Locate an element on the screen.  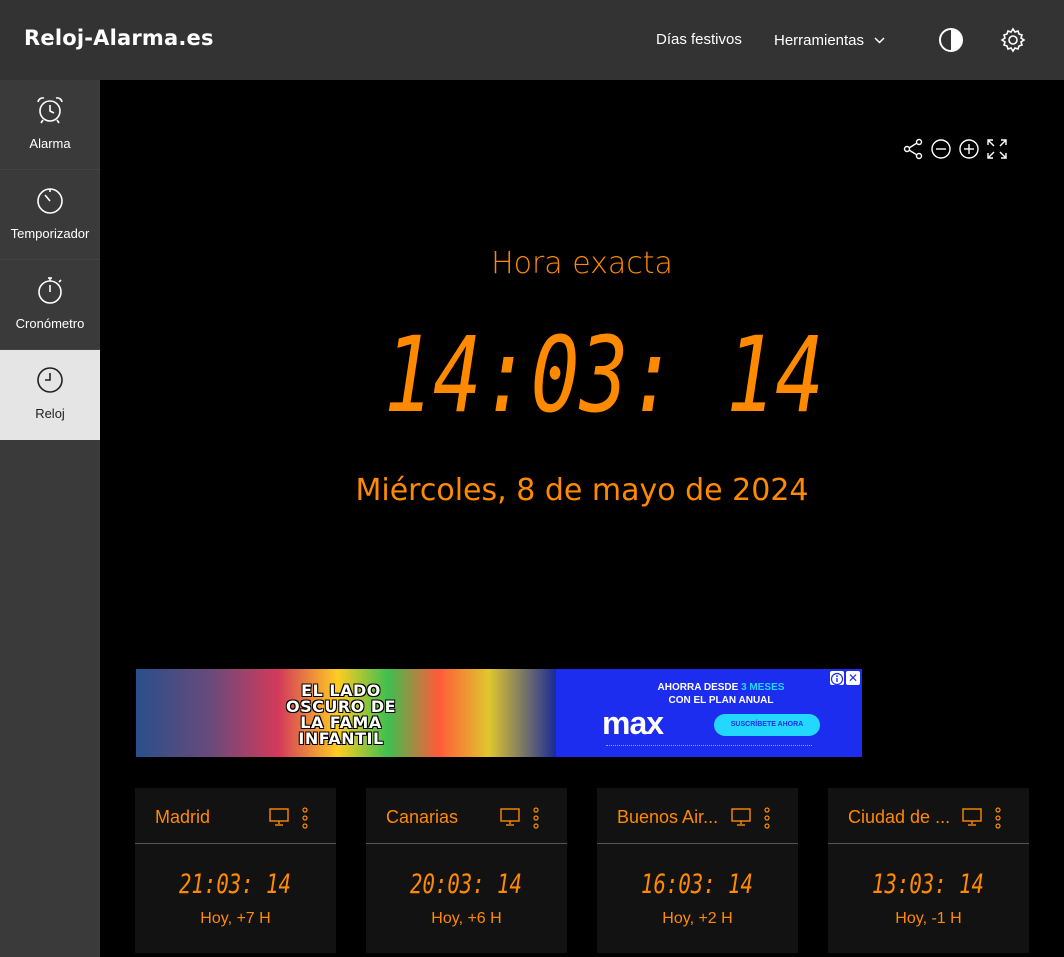
ad-info-icon is located at coordinates (837, 678).